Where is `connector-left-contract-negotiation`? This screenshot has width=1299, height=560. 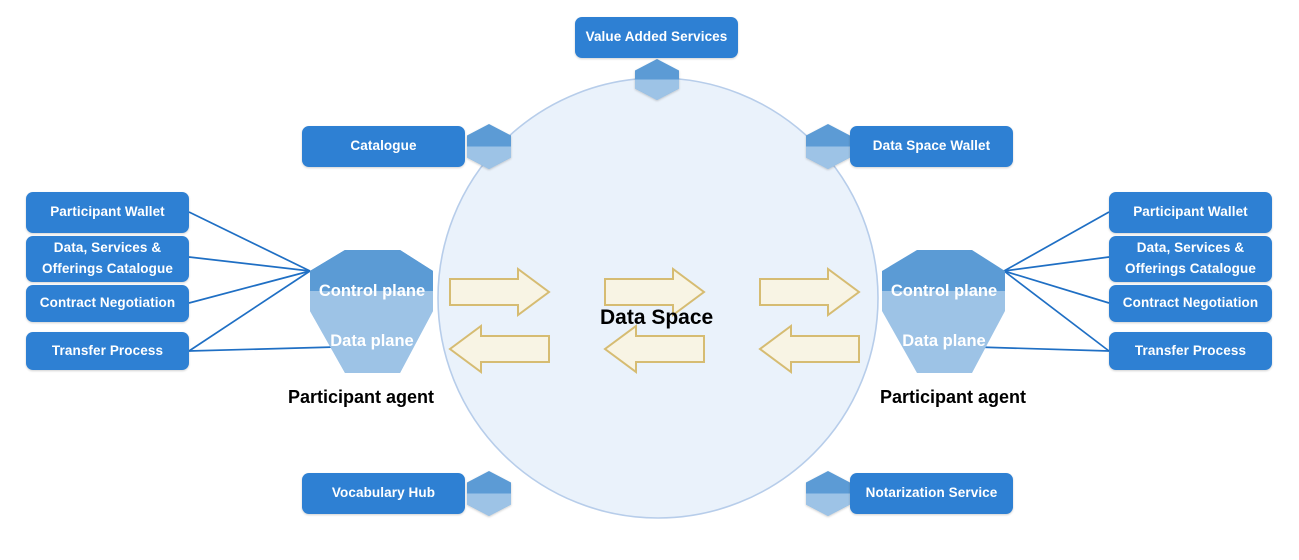
connector-left-contract-negotiation is located at coordinates (249, 287).